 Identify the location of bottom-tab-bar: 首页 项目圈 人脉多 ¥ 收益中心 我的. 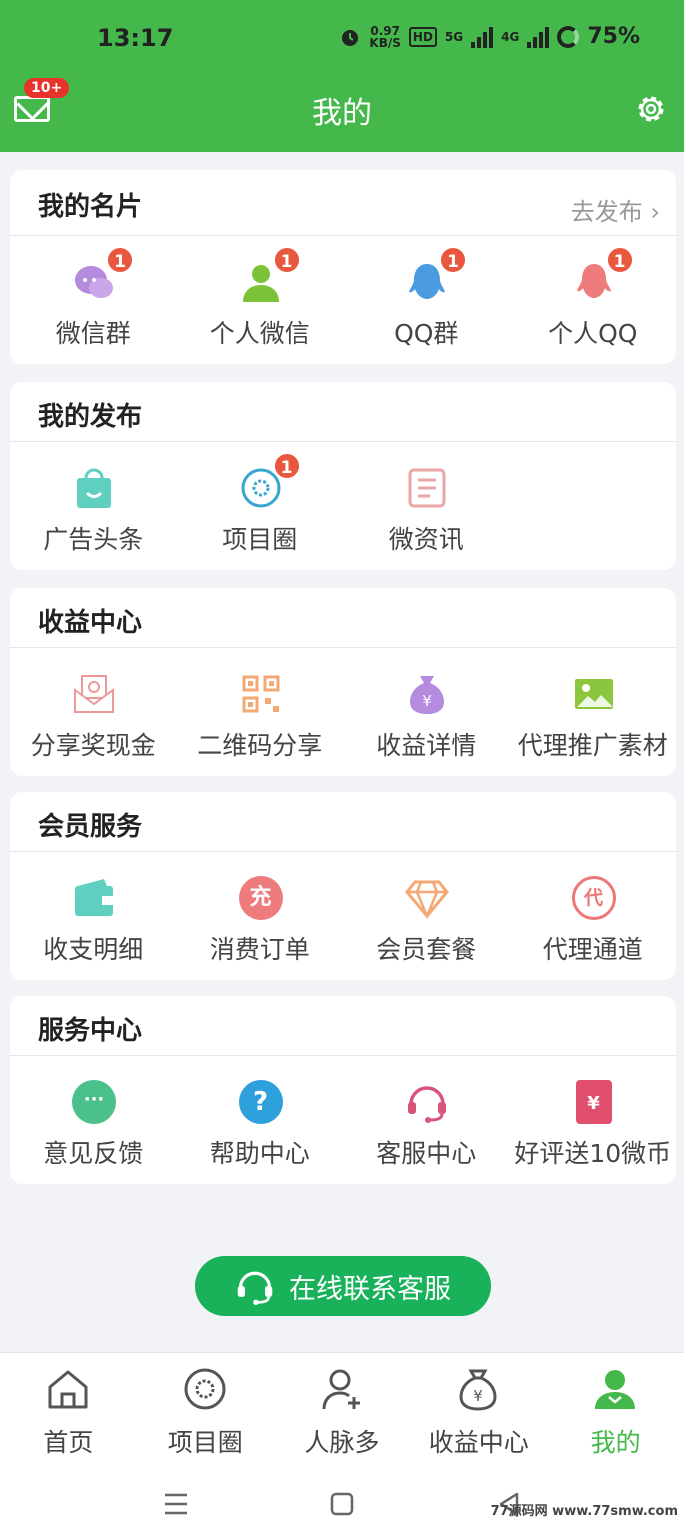
(342, 1412).